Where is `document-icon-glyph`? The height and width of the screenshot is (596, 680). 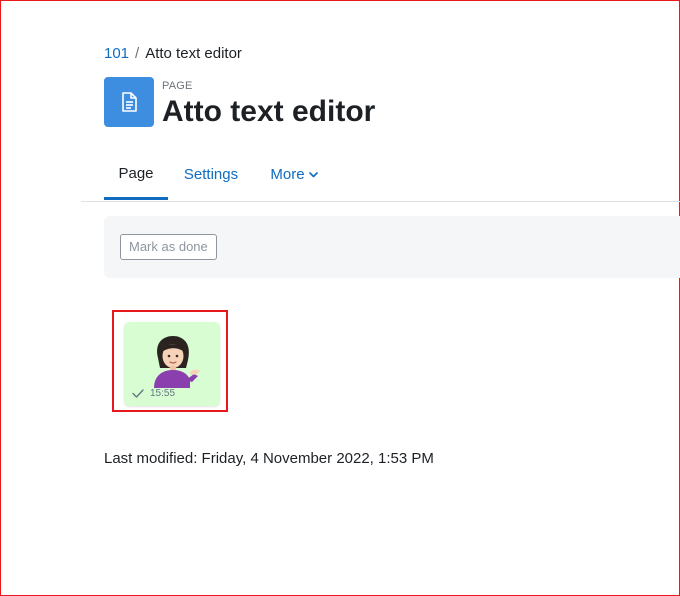
document-icon-glyph is located at coordinates (129, 102).